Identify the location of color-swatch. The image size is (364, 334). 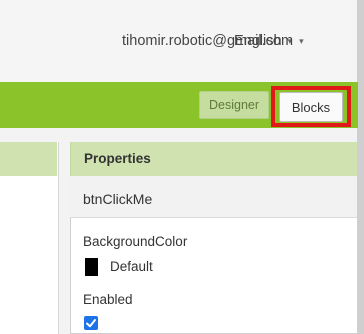
(91, 267).